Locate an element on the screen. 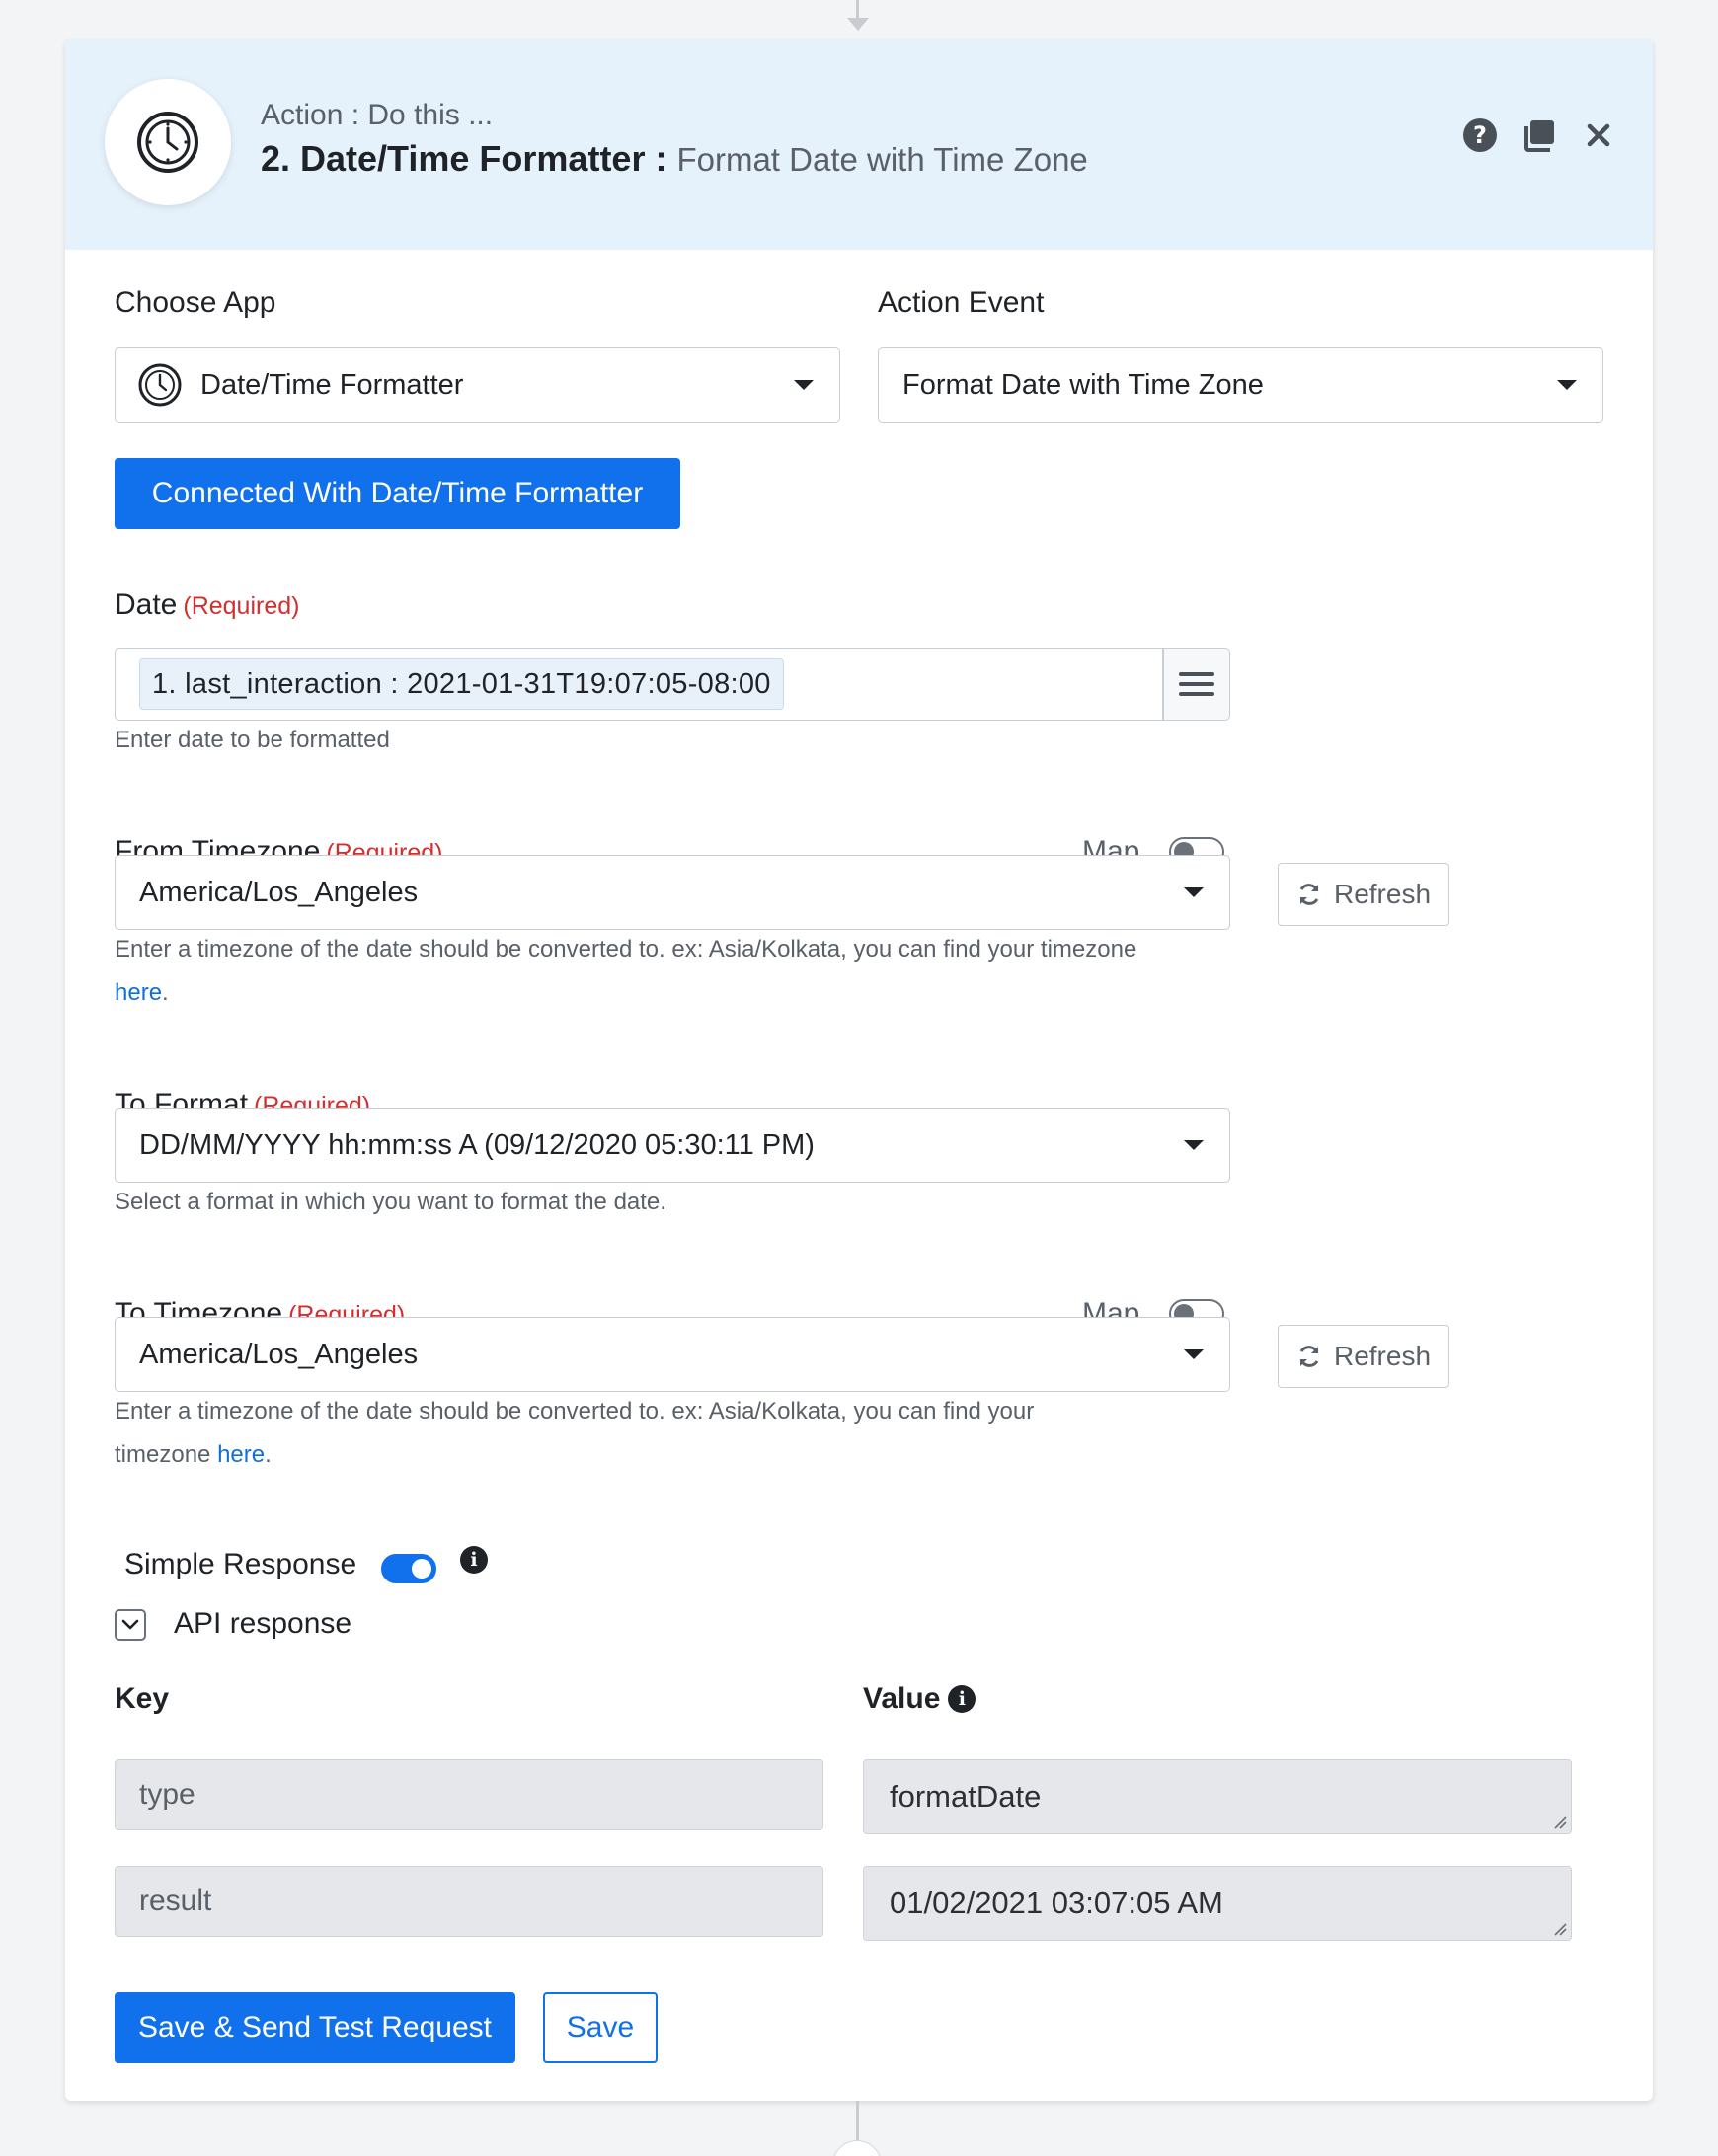 This screenshot has height=2156, width=1718. help-button: ? is located at coordinates (1480, 135).